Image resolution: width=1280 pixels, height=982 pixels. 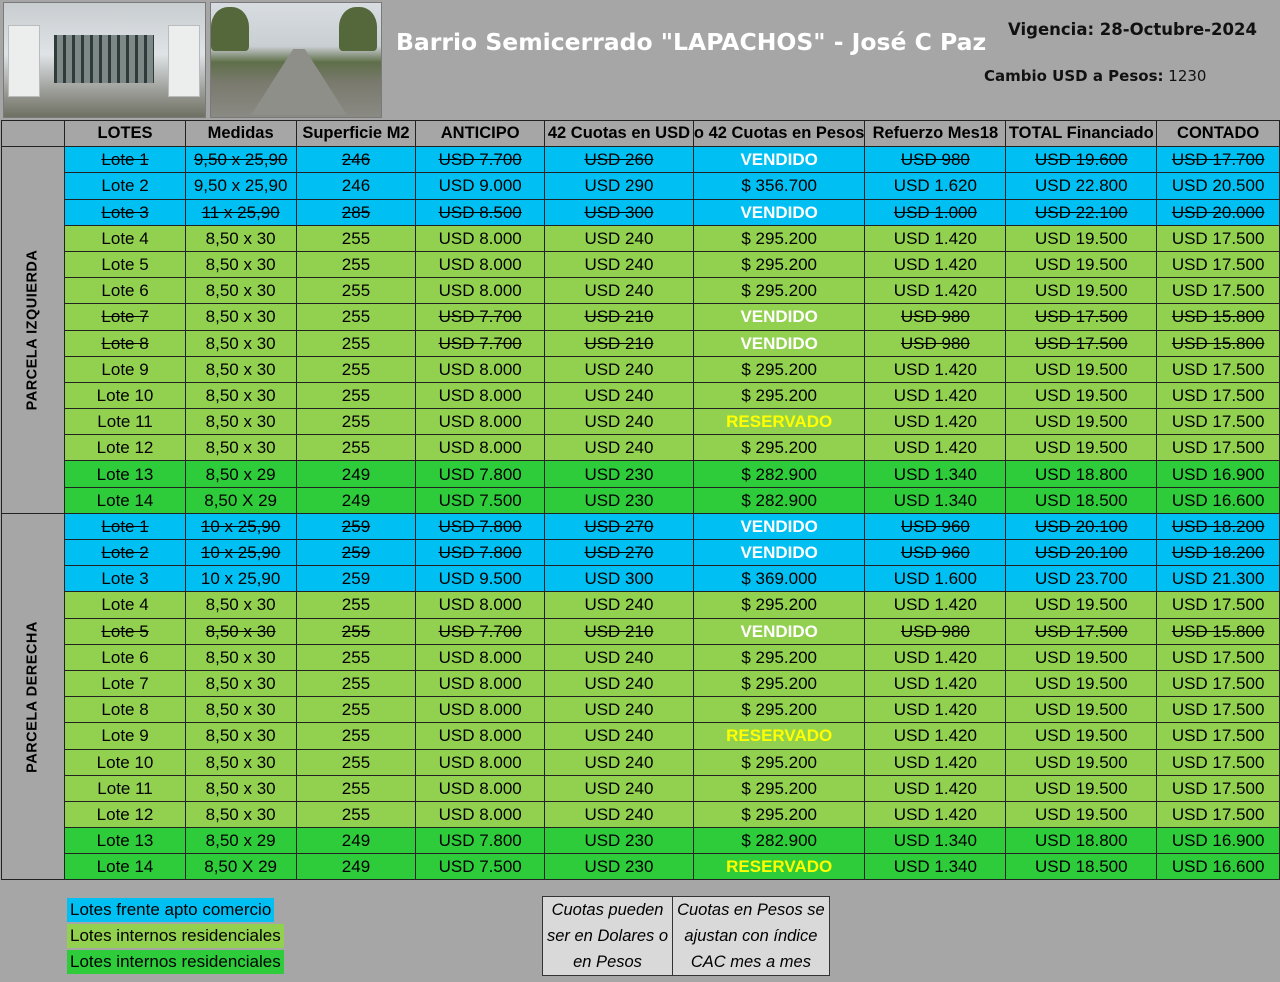 What do you see at coordinates (1218, 133) in the screenshot?
I see `col-header: CONTADO` at bounding box center [1218, 133].